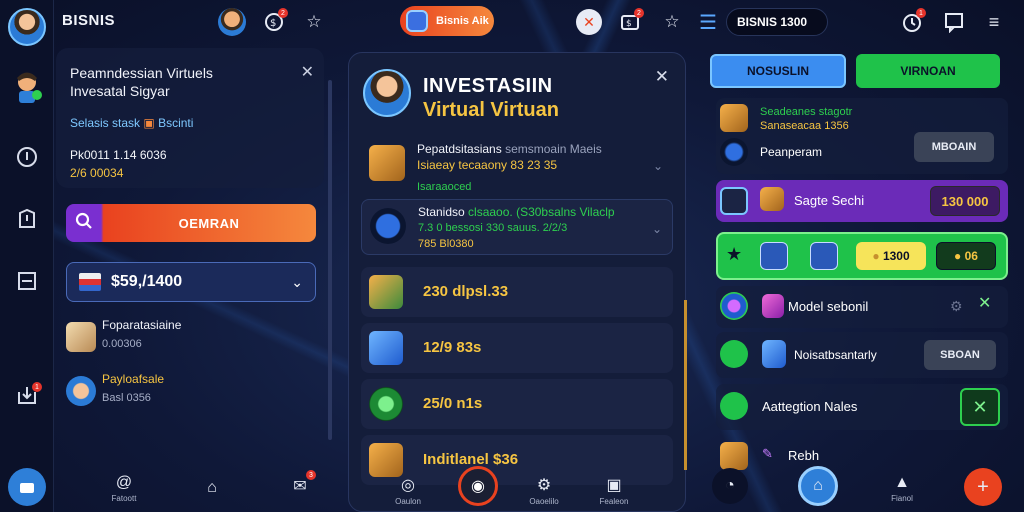  I want to click on row-line-1: Pepatdsitasians semsmoain Maeis, so click(509, 149).